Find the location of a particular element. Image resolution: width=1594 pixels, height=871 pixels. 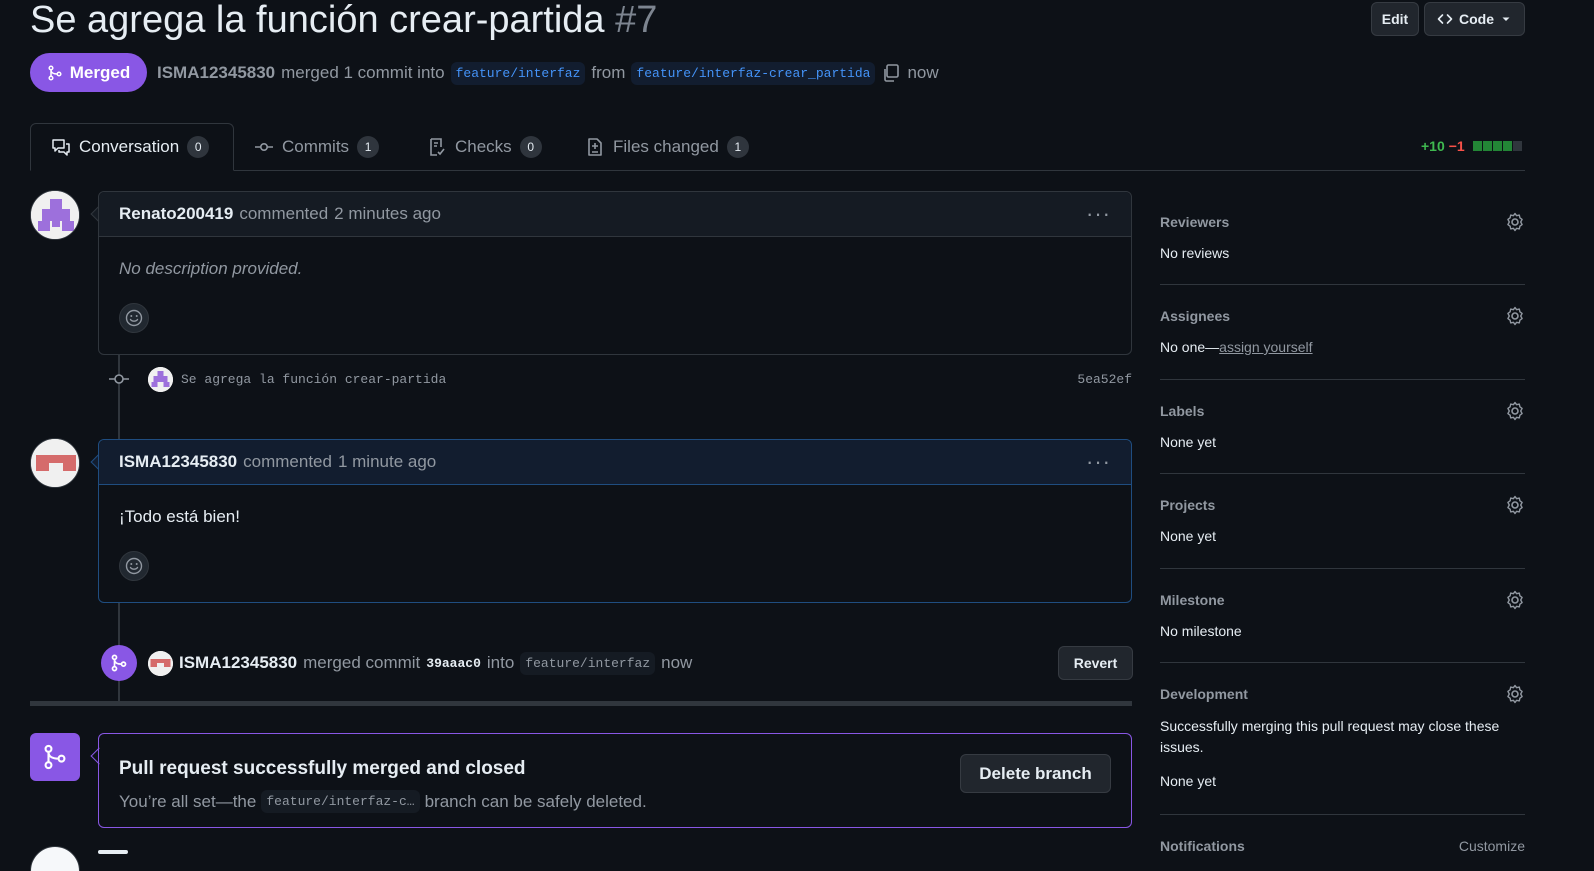

sidebar-assignees-value-row: No one—assign yourself is located at coordinates (1342, 347).